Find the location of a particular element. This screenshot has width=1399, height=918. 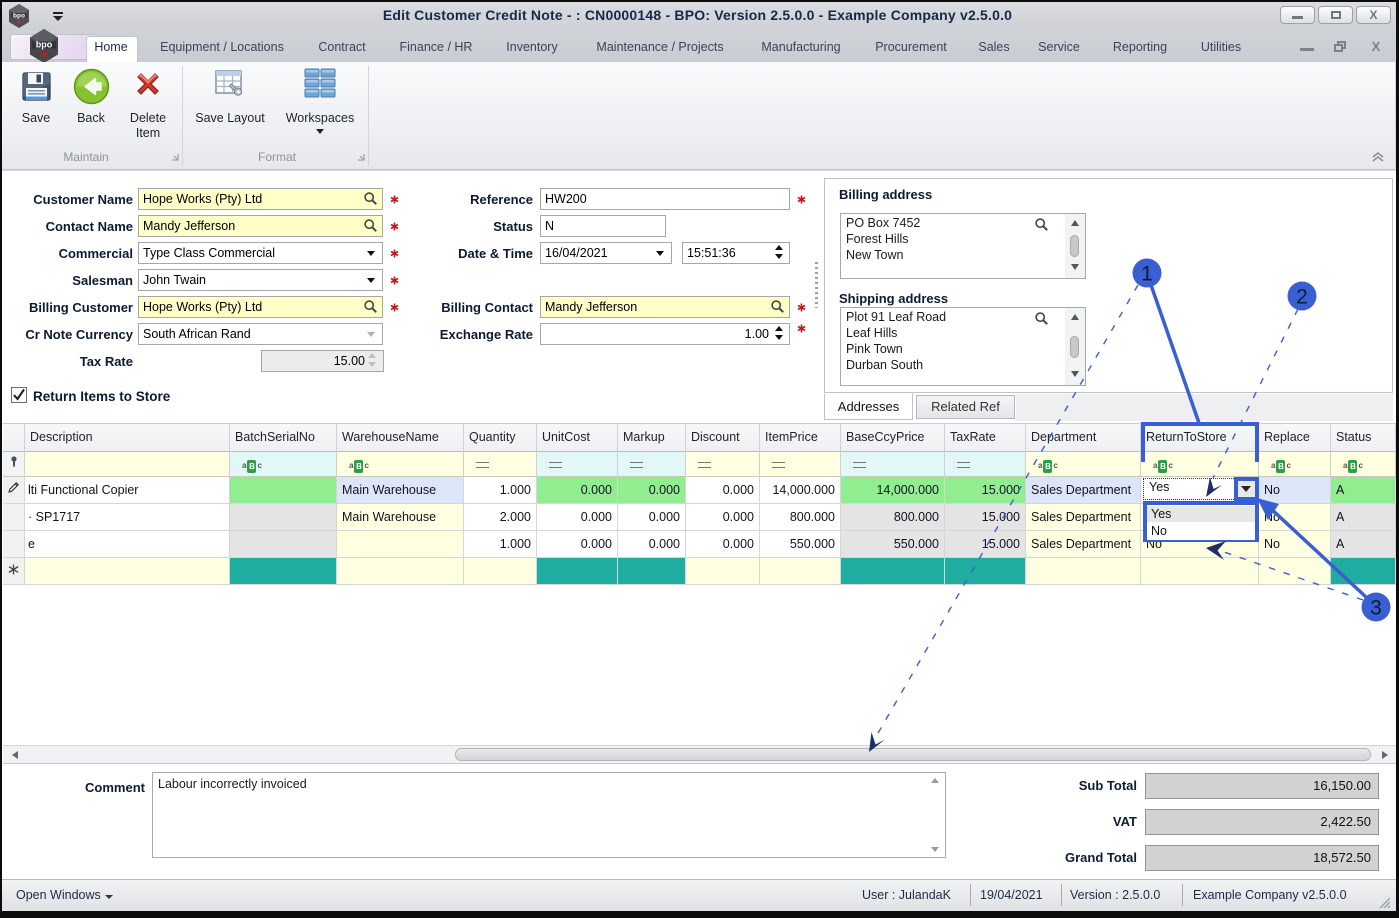

svg-text: 1 is located at coordinates (1147, 274).